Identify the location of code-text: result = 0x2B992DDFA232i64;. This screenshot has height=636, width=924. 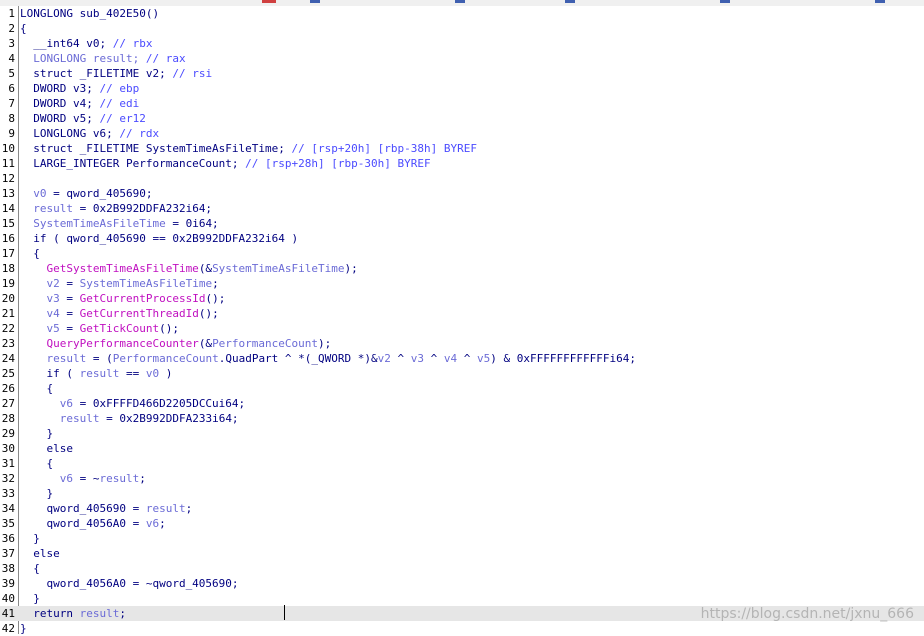
(116, 208).